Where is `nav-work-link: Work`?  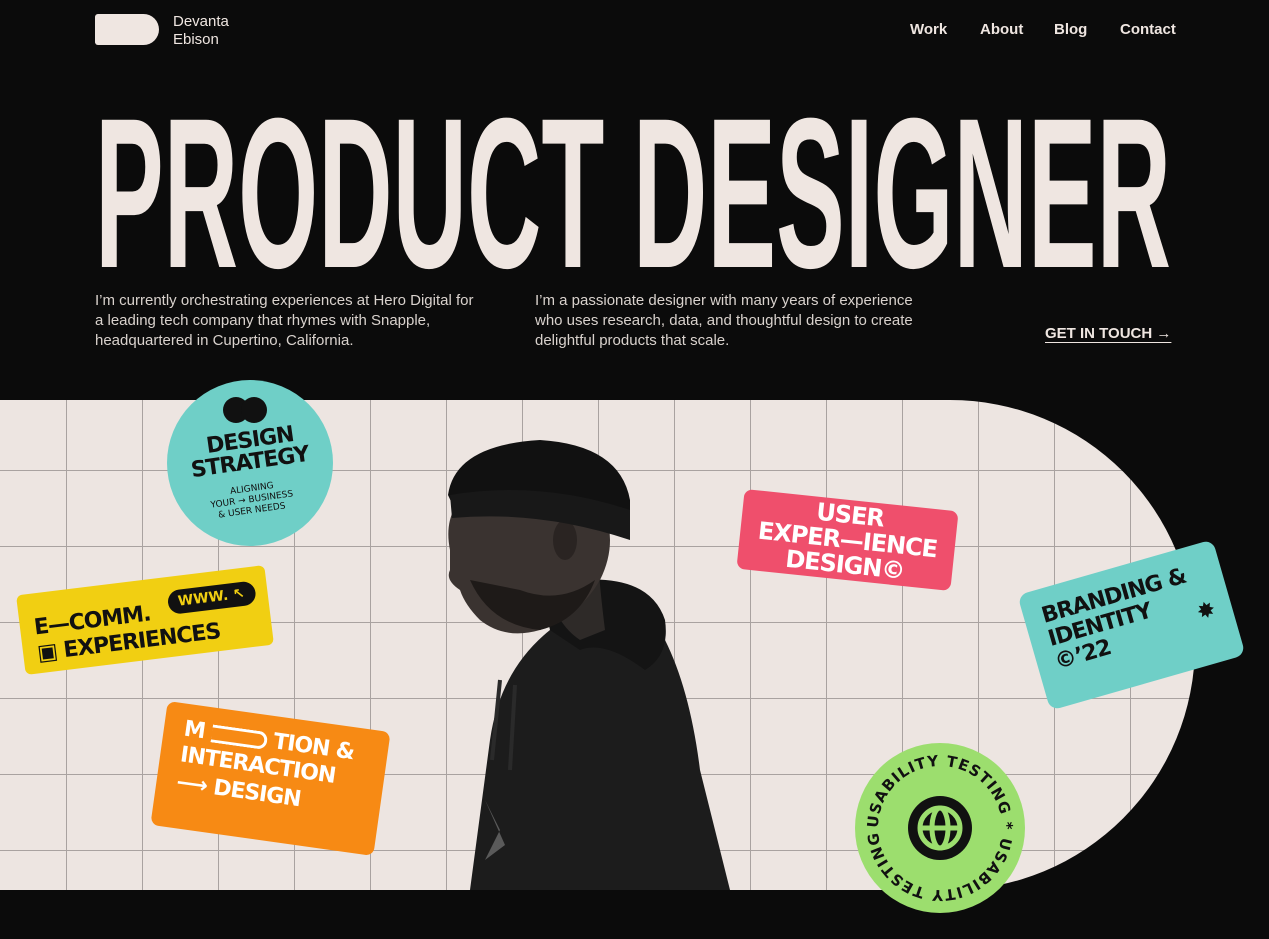 nav-work-link: Work is located at coordinates (928, 29).